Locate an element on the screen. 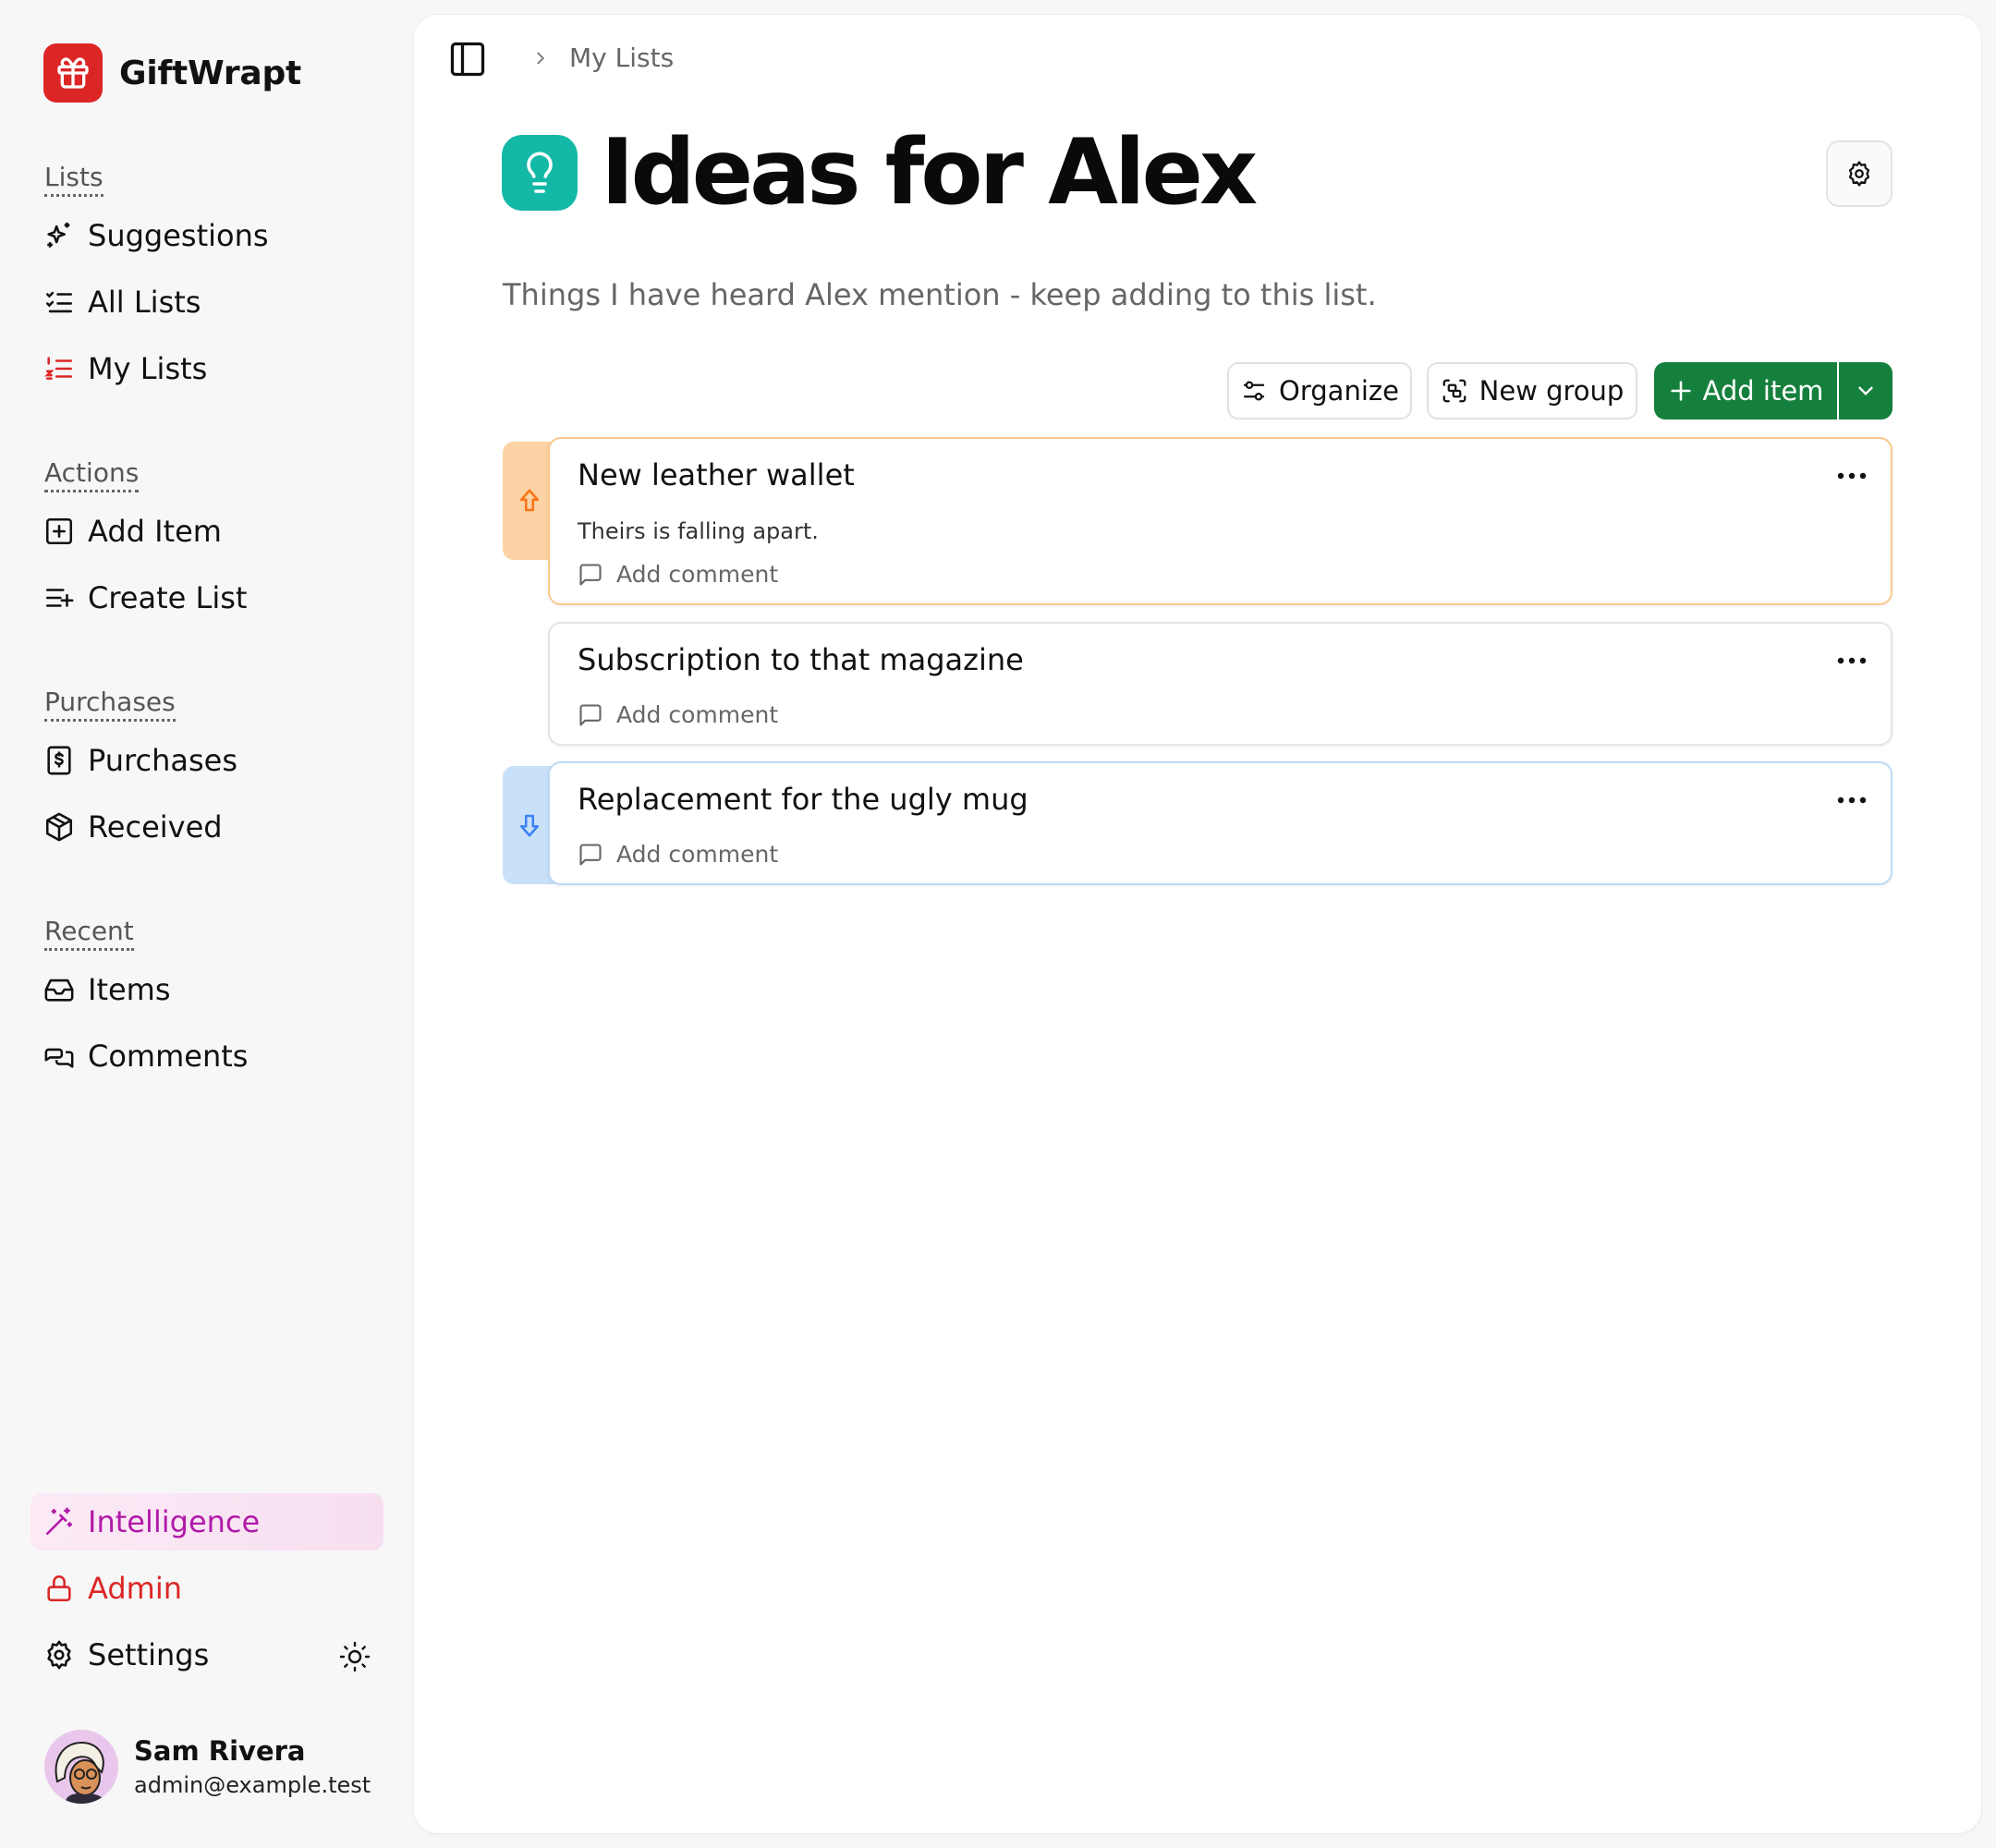  package-icon is located at coordinates (59, 827).